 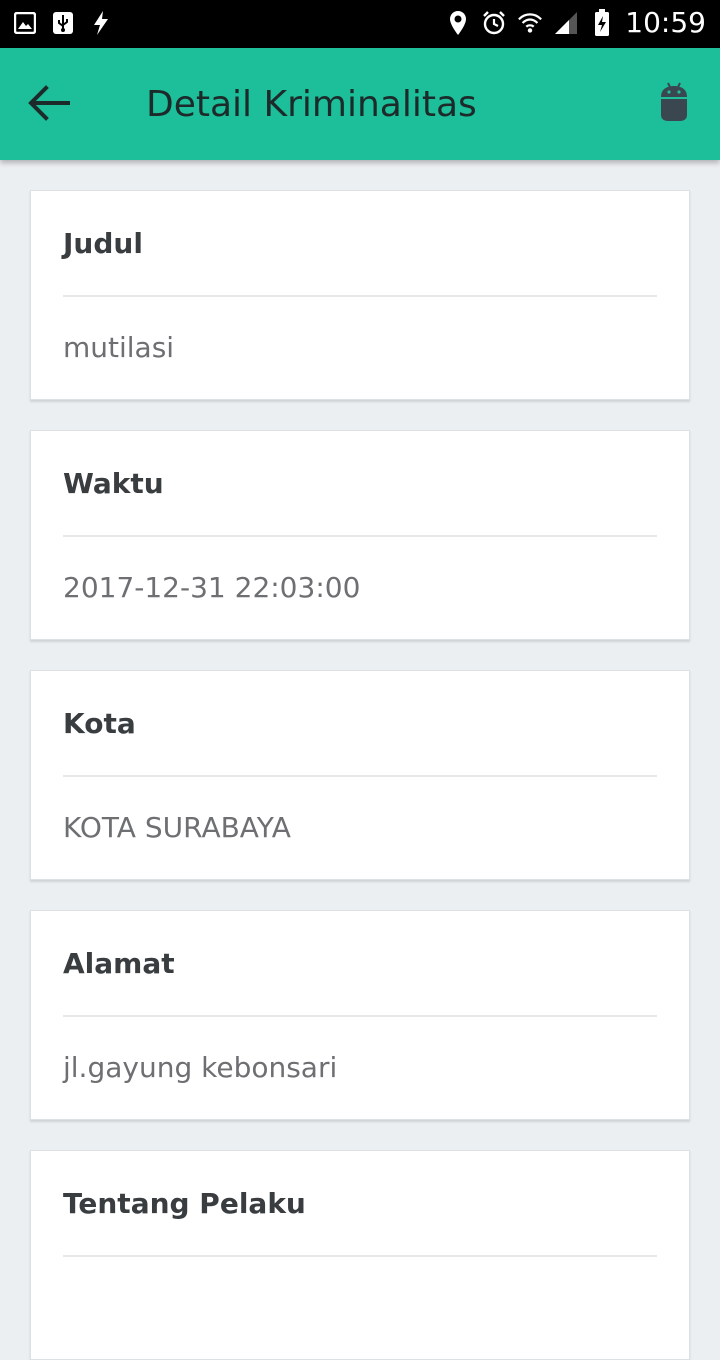 I want to click on card-value: 2017-12-31 22:03:00, so click(x=212, y=587).